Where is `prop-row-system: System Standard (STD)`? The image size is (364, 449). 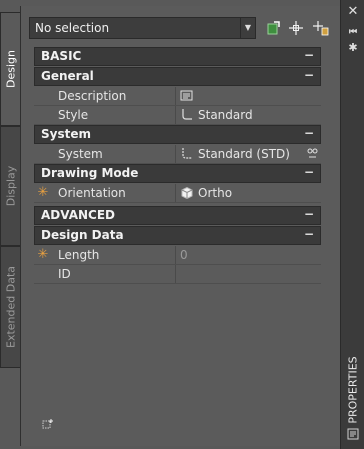
prop-row-system: System Standard (STD) is located at coordinates (177, 154).